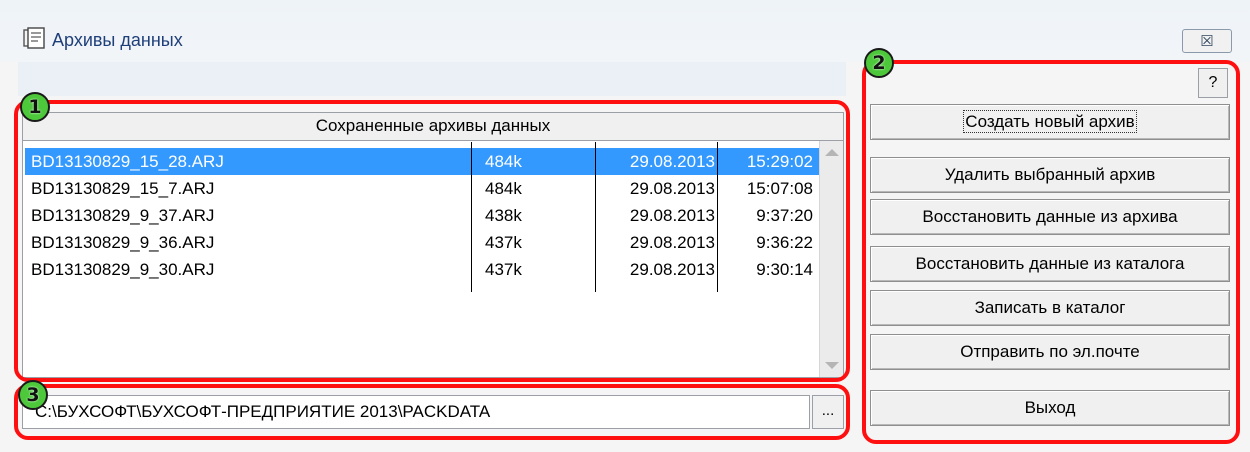 The width and height of the screenshot is (1250, 452). I want to click on archive-name: BD13130829_15_28.ARJ, so click(127, 161).